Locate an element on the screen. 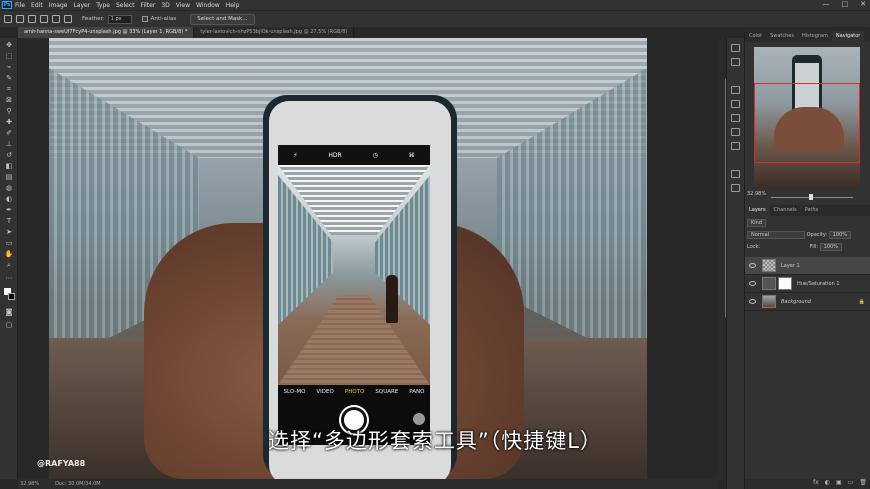 The height and width of the screenshot is (489, 870). libraries-panel-icon is located at coordinates (735, 104).